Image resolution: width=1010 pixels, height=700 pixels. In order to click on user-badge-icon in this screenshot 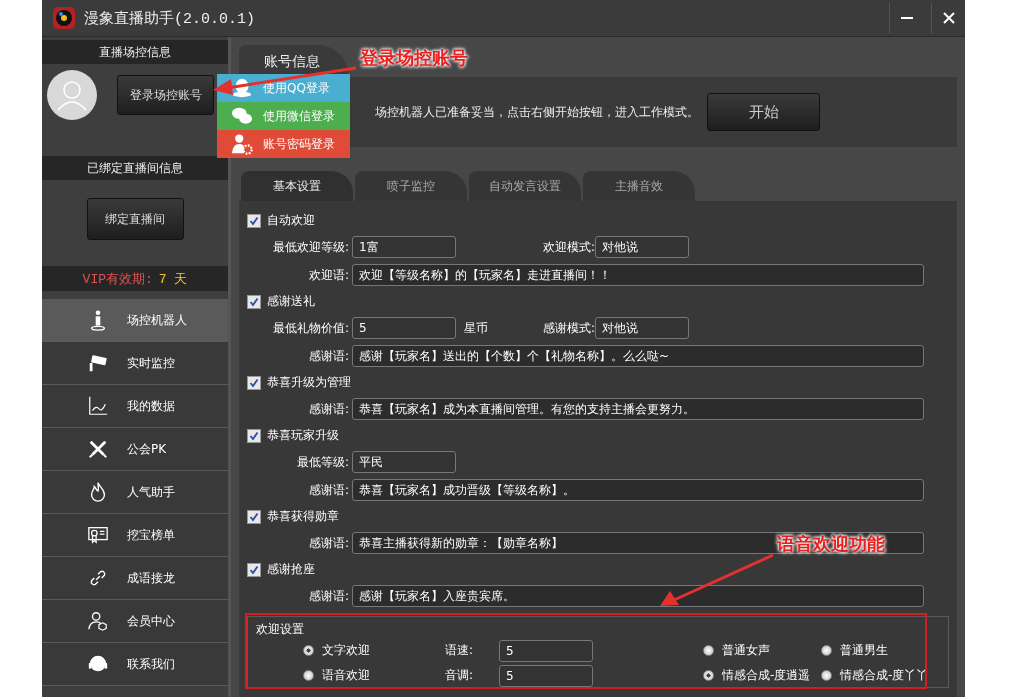, I will do `click(98, 621)`.